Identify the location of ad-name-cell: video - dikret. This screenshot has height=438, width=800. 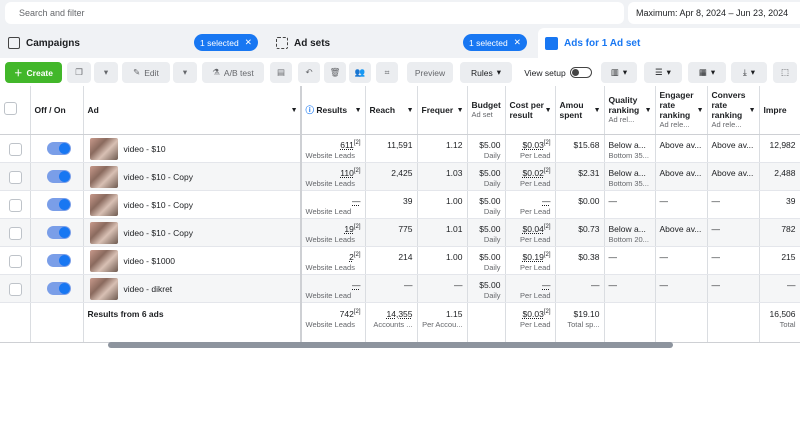
(192, 288).